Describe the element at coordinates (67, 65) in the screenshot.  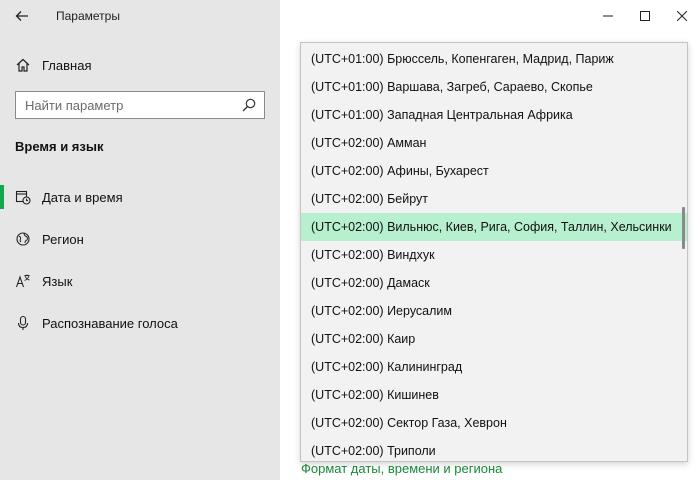
I see `nav-home-label: Главная` at that location.